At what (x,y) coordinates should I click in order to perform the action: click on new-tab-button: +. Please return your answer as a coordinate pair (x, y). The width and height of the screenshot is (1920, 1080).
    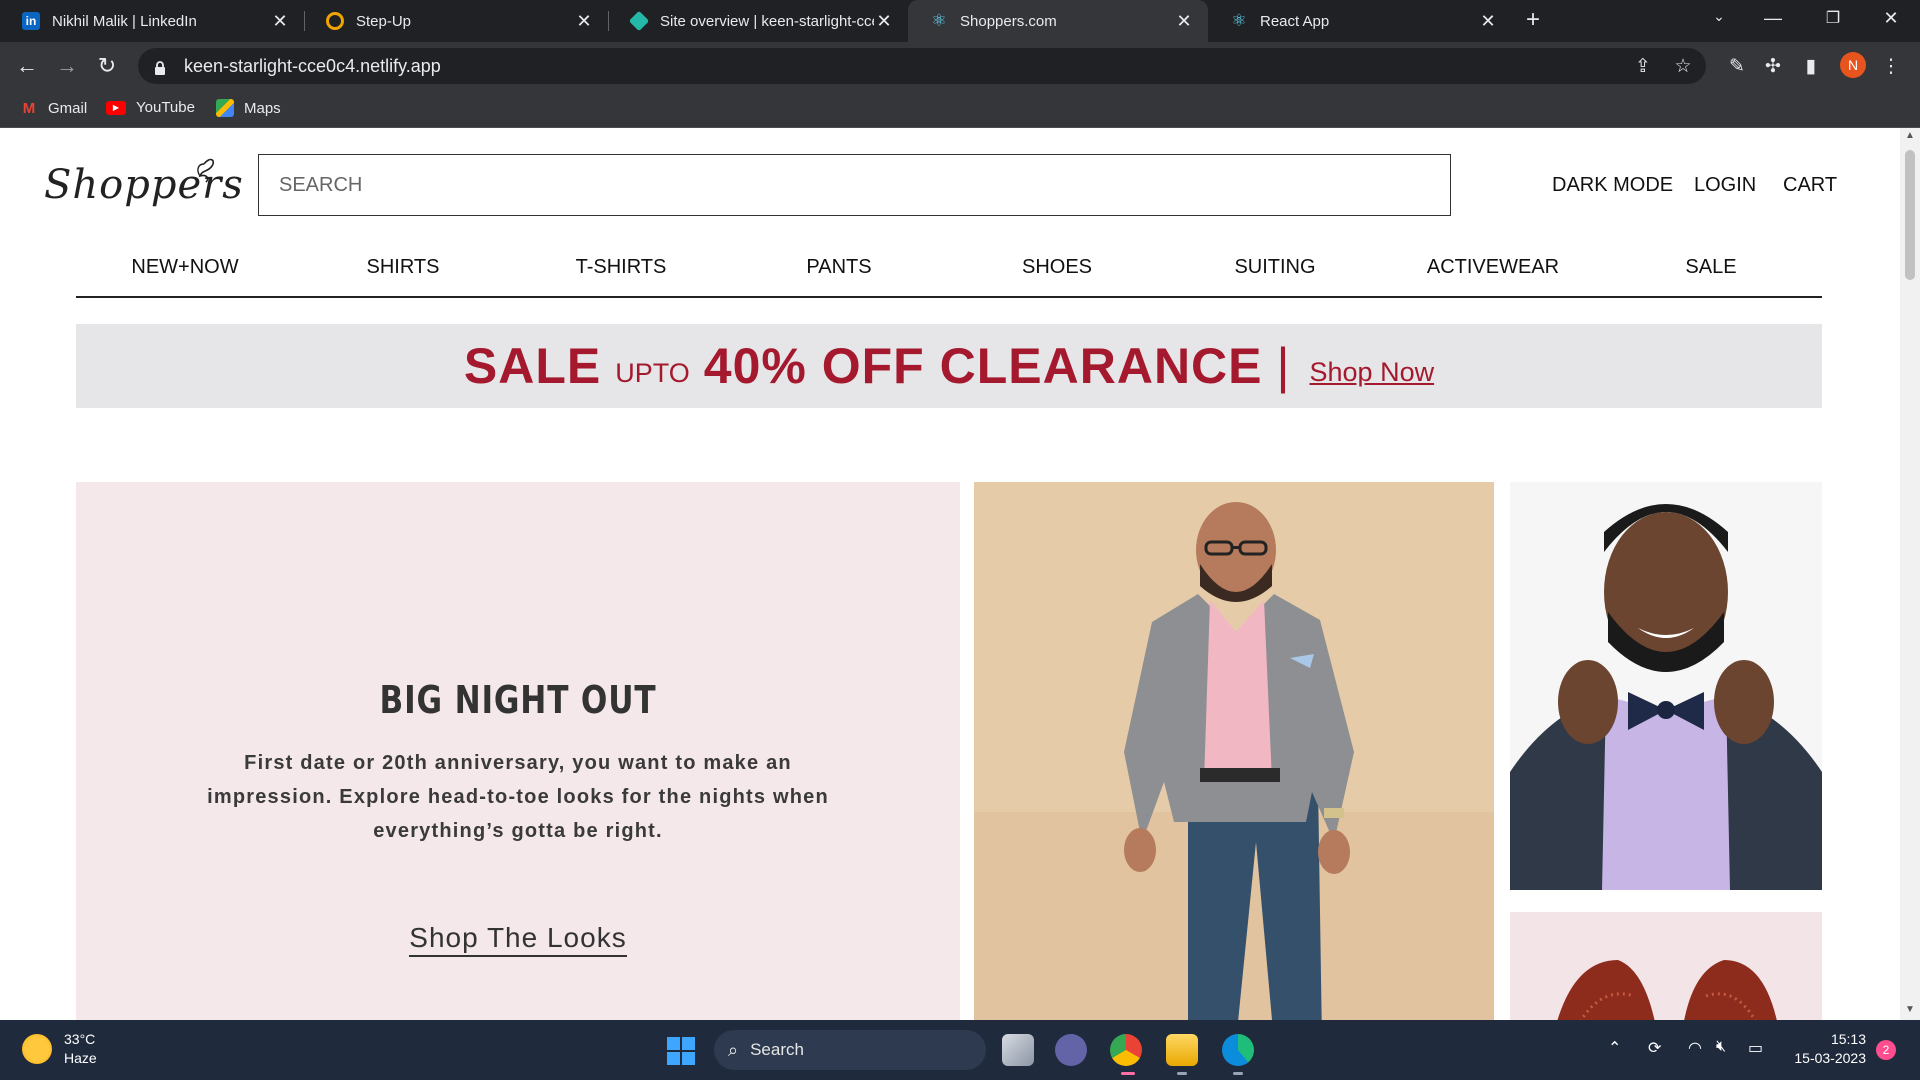
    Looking at the image, I should click on (1533, 21).